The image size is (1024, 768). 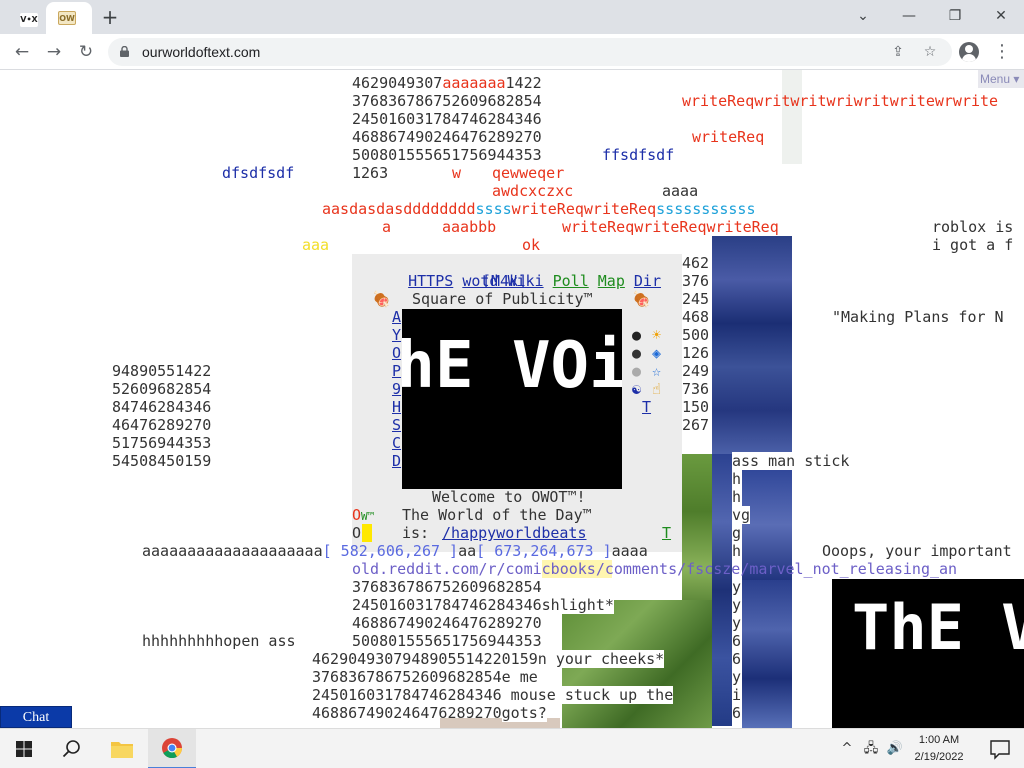 I want to click on meat-left-icon: 🍖, so click(x=381, y=299).